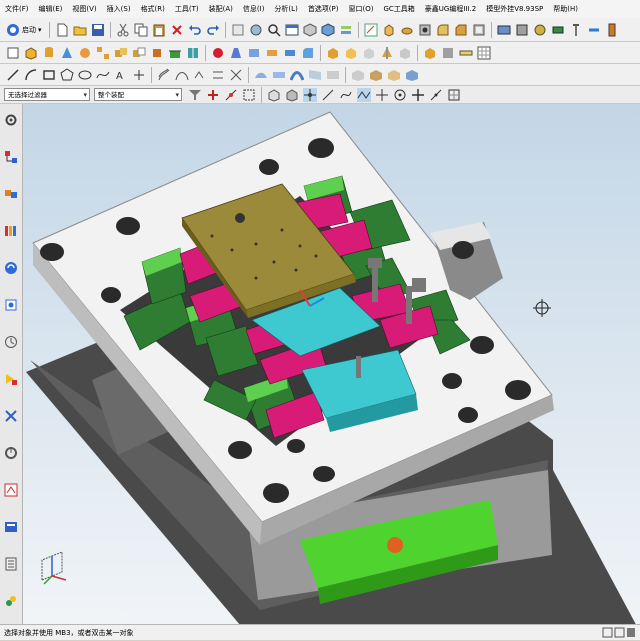 The height and width of the screenshot is (641, 640). Describe the element at coordinates (369, 53) in the screenshot. I see `copy-face-icon` at that location.